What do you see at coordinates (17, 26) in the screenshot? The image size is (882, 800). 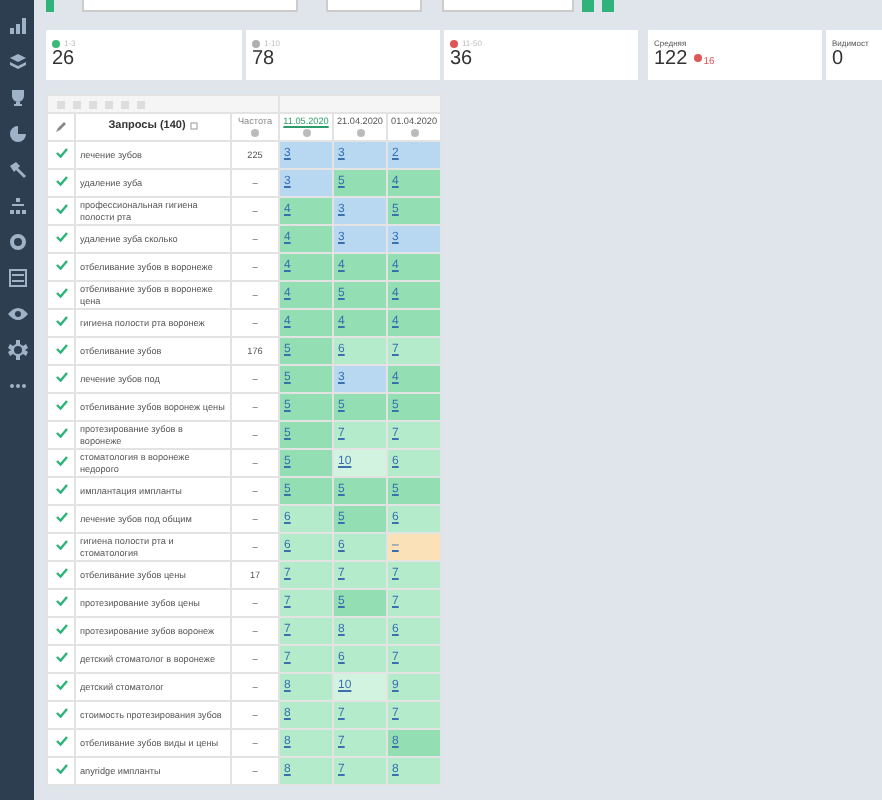 I see `chart-icon` at bounding box center [17, 26].